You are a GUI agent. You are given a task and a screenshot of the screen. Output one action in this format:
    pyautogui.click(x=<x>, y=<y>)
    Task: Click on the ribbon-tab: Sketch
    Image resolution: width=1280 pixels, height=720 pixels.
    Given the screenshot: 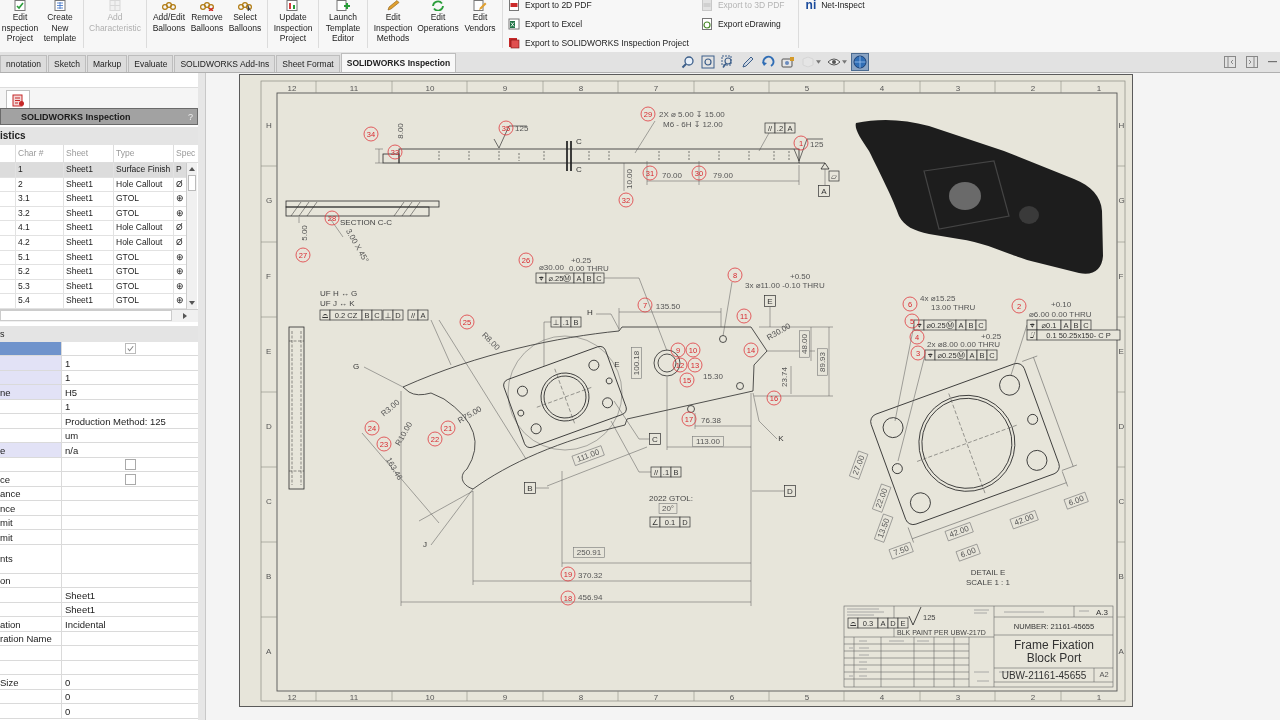 What is the action you would take?
    pyautogui.click(x=67, y=63)
    